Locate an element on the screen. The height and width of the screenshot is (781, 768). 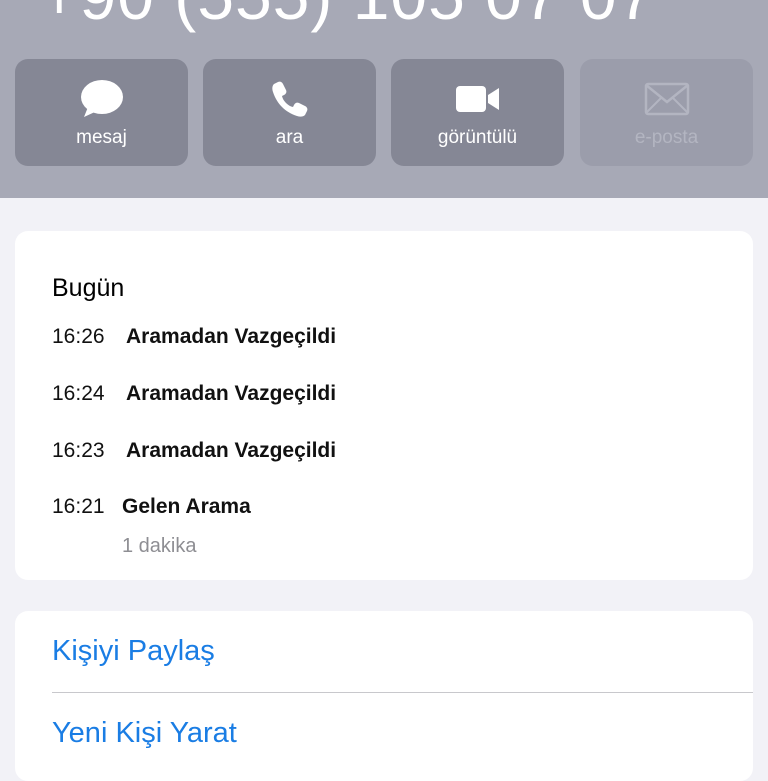
message-bubble-icon is located at coordinates (101, 99).